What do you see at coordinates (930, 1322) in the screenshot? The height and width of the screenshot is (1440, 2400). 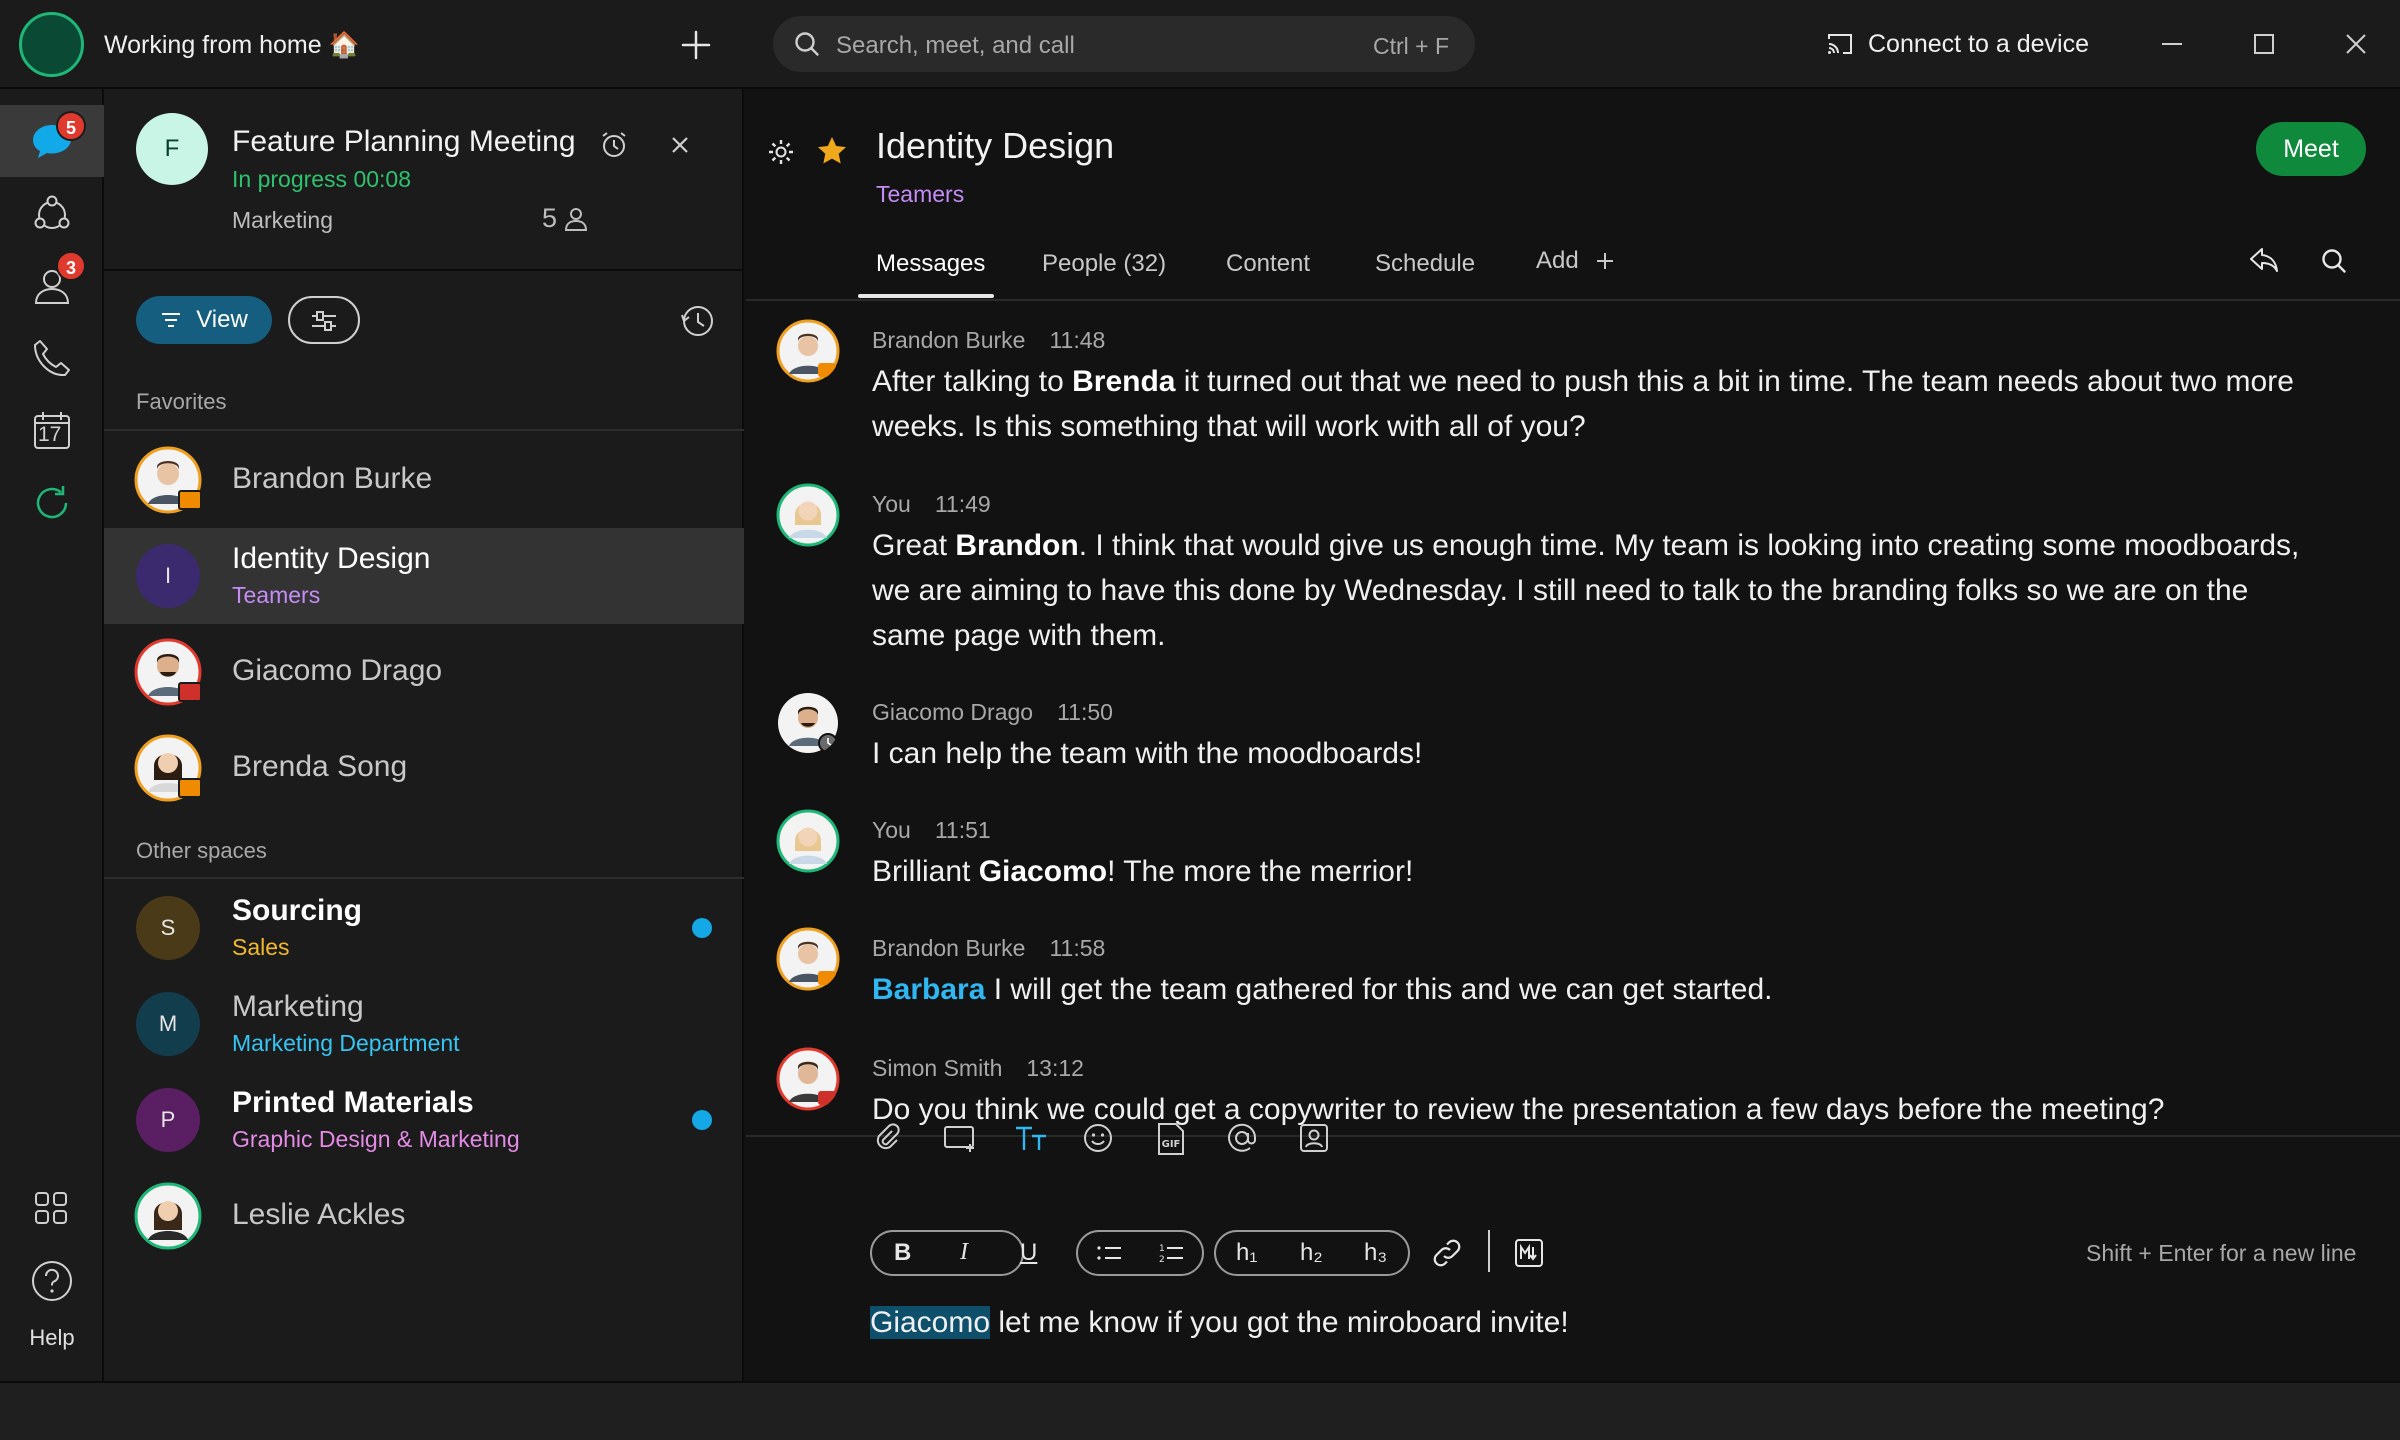 I see `draft-mention: Giacomo` at bounding box center [930, 1322].